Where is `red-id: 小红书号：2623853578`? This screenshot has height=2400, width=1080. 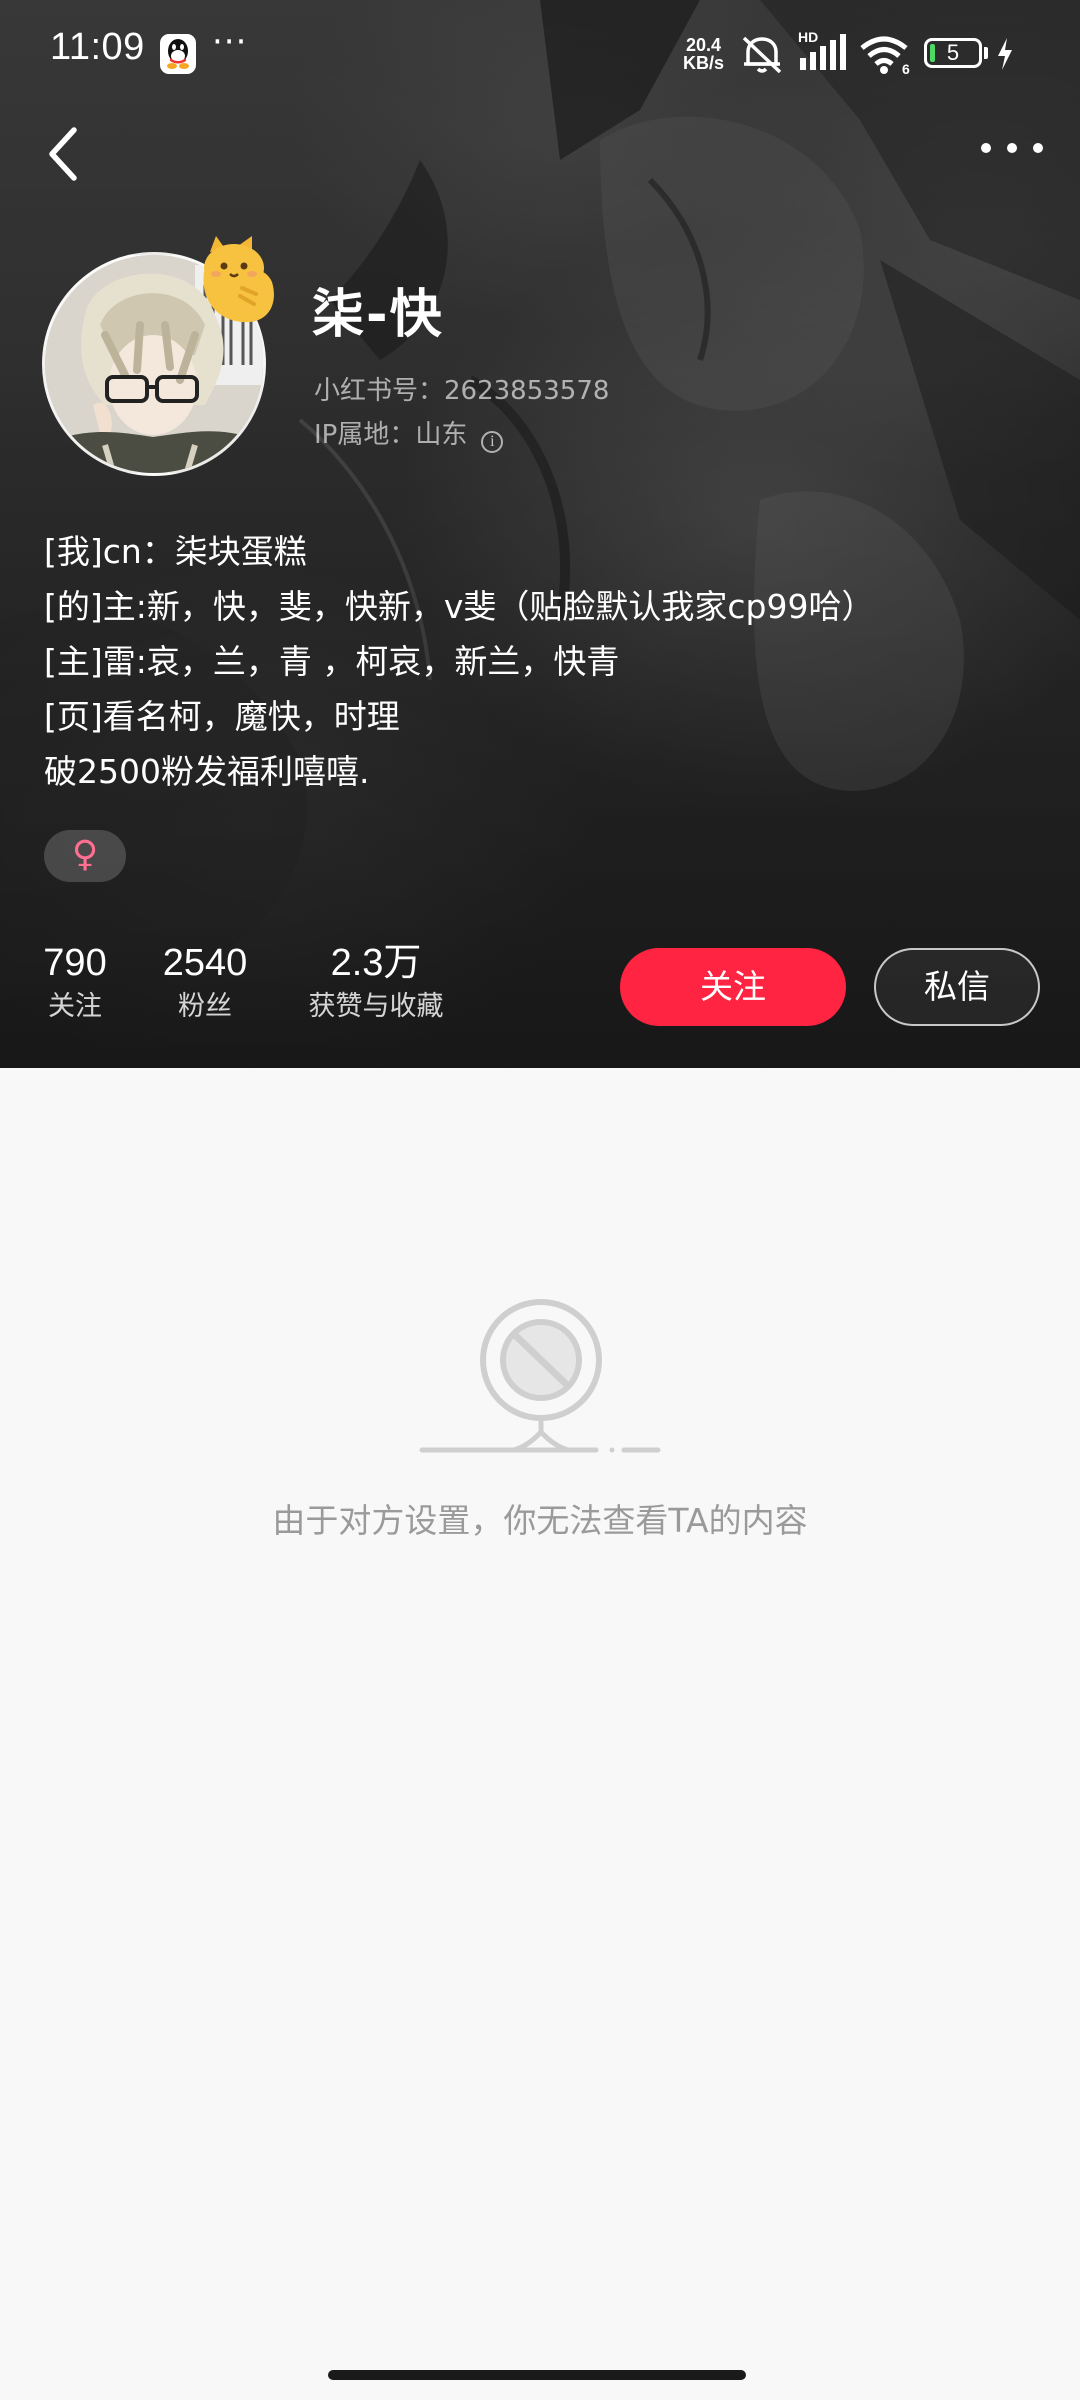 red-id: 小红书号：2623853578 is located at coordinates (462, 391).